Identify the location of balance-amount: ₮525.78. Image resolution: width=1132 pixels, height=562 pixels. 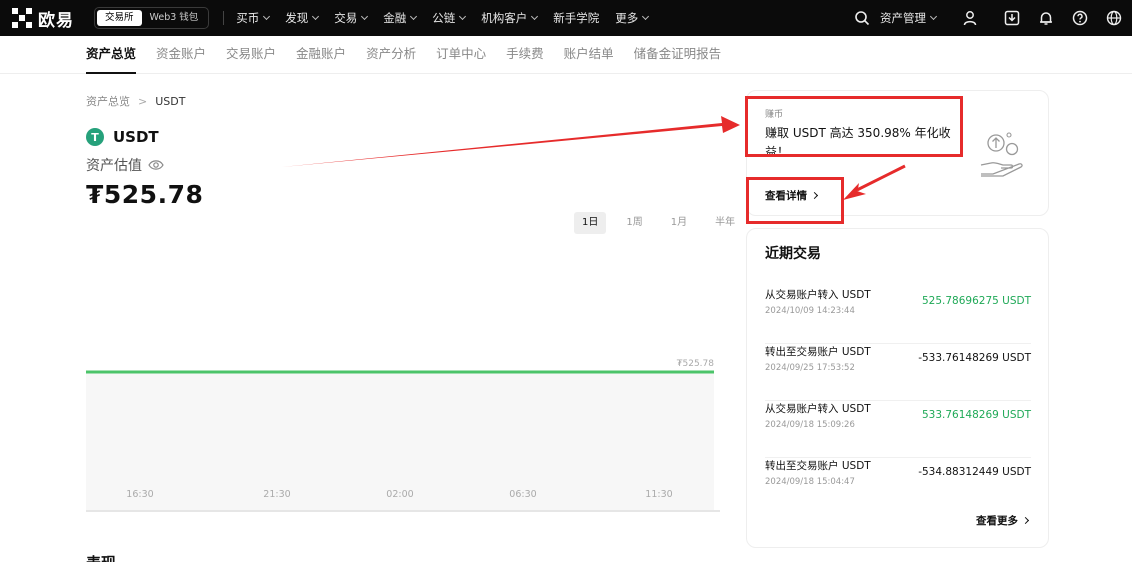
(145, 194).